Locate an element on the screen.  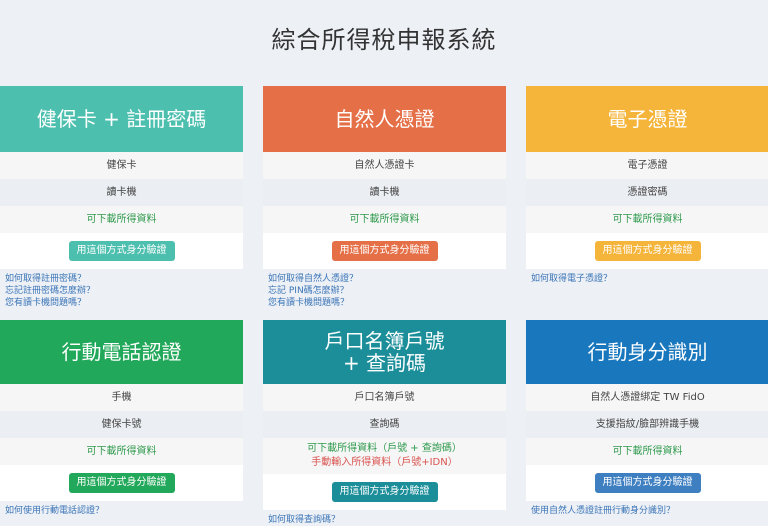
requirement-row: 手機 is located at coordinates (121, 397).